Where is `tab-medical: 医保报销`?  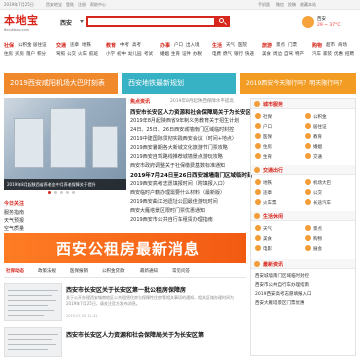 tab-medical: 医保报销 is located at coordinates (79, 271).